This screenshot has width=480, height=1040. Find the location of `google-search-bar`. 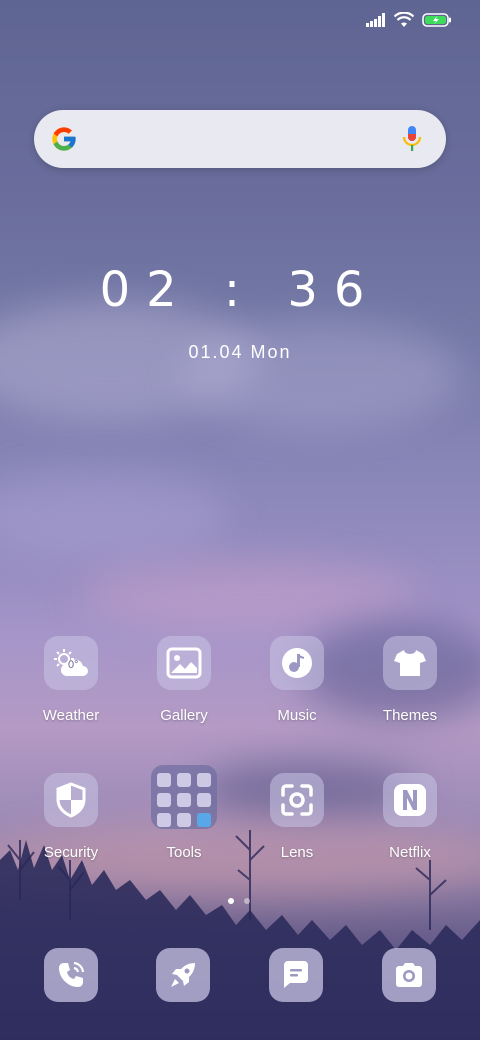

google-search-bar is located at coordinates (240, 139).